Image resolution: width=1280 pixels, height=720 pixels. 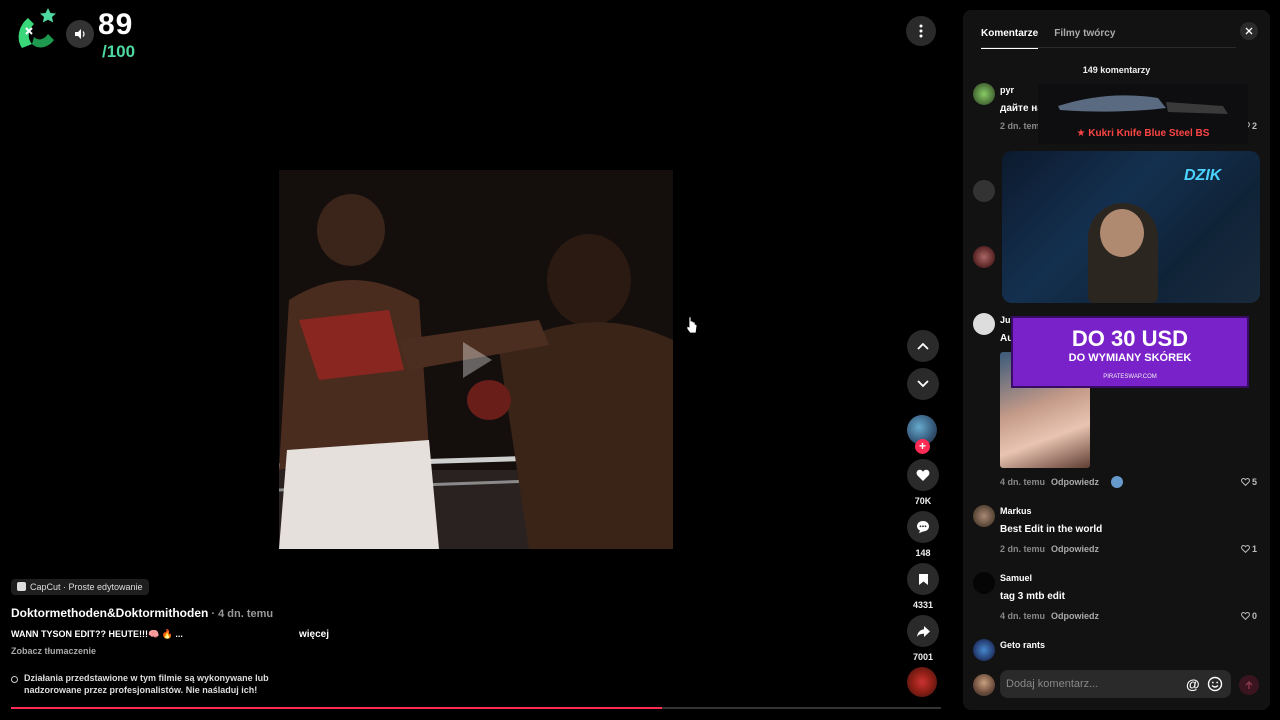 I want to click on comment-author: Samuel, so click(x=1016, y=578).